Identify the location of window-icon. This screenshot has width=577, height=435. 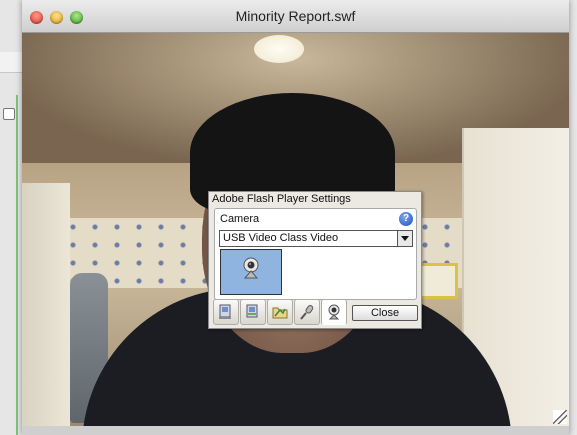
(9, 114).